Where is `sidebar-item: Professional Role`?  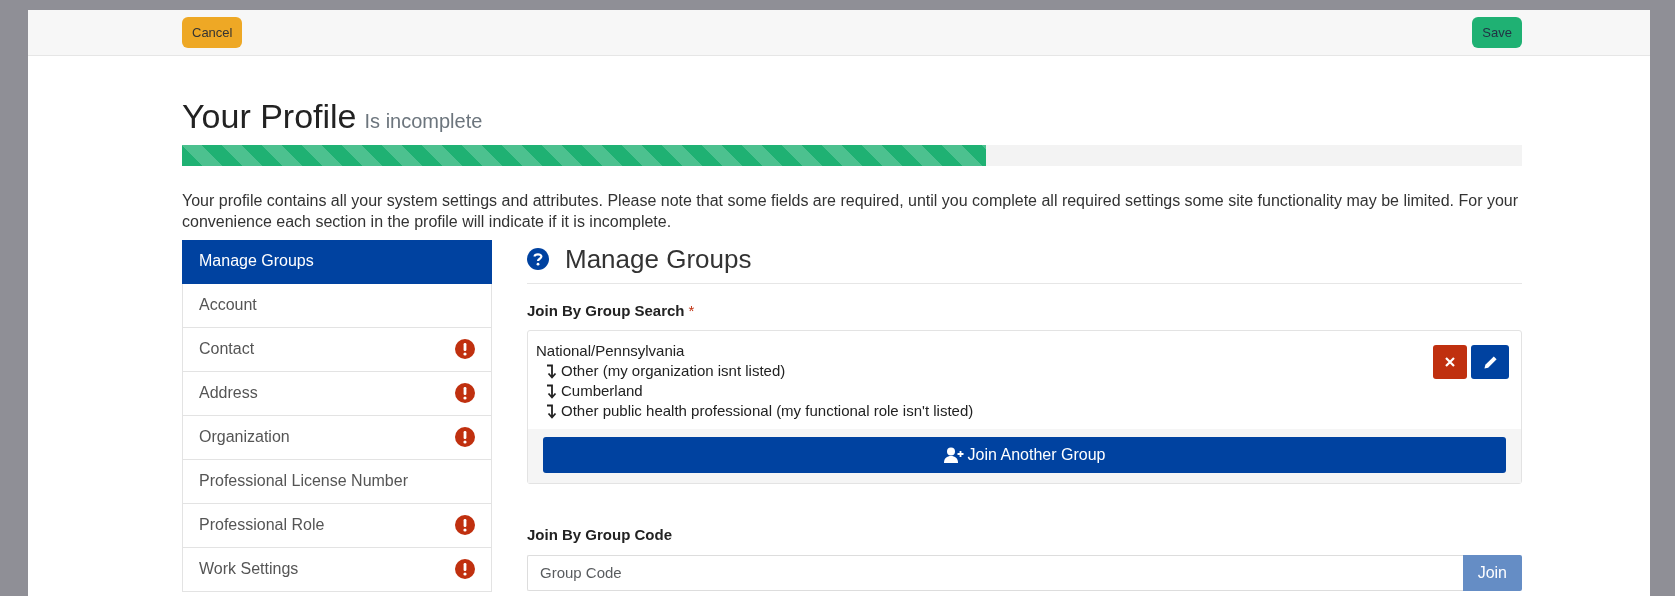
sidebar-item: Professional Role is located at coordinates (337, 525).